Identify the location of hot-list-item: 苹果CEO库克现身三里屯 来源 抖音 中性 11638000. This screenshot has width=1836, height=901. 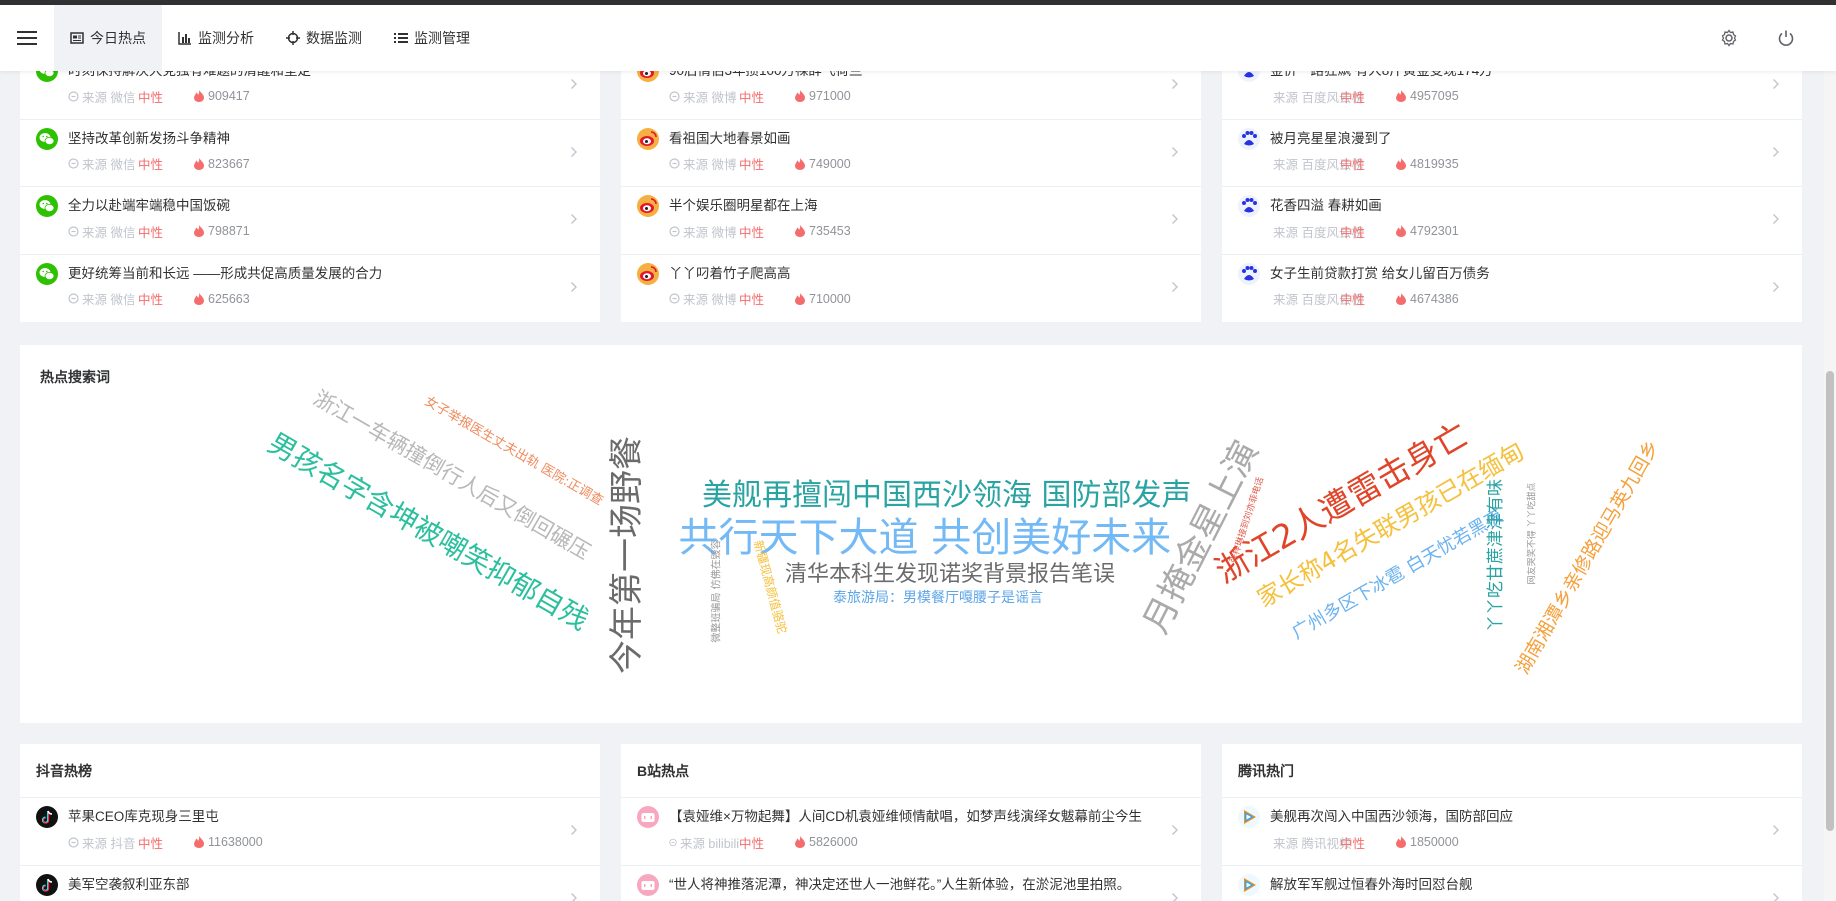
(310, 832).